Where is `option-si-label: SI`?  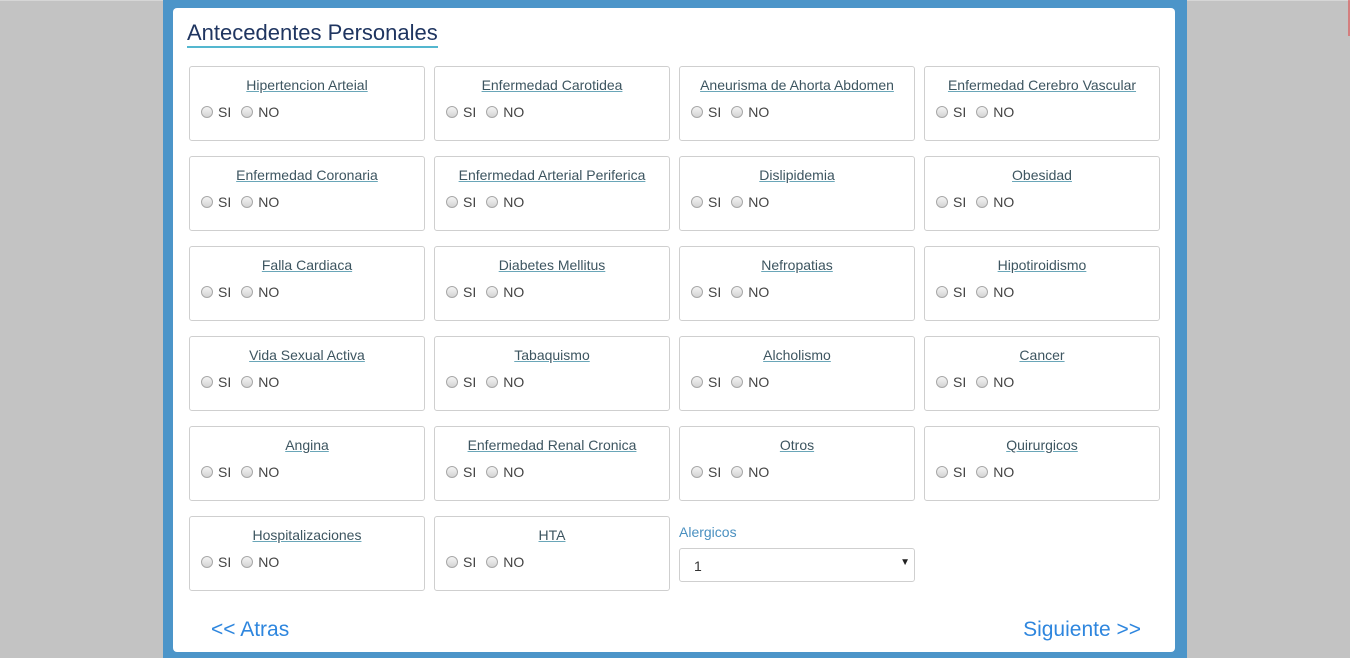 option-si-label: SI is located at coordinates (470, 202).